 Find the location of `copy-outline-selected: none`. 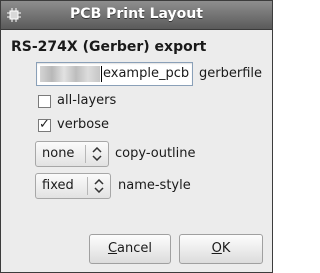

copy-outline-selected: none is located at coordinates (58, 153).